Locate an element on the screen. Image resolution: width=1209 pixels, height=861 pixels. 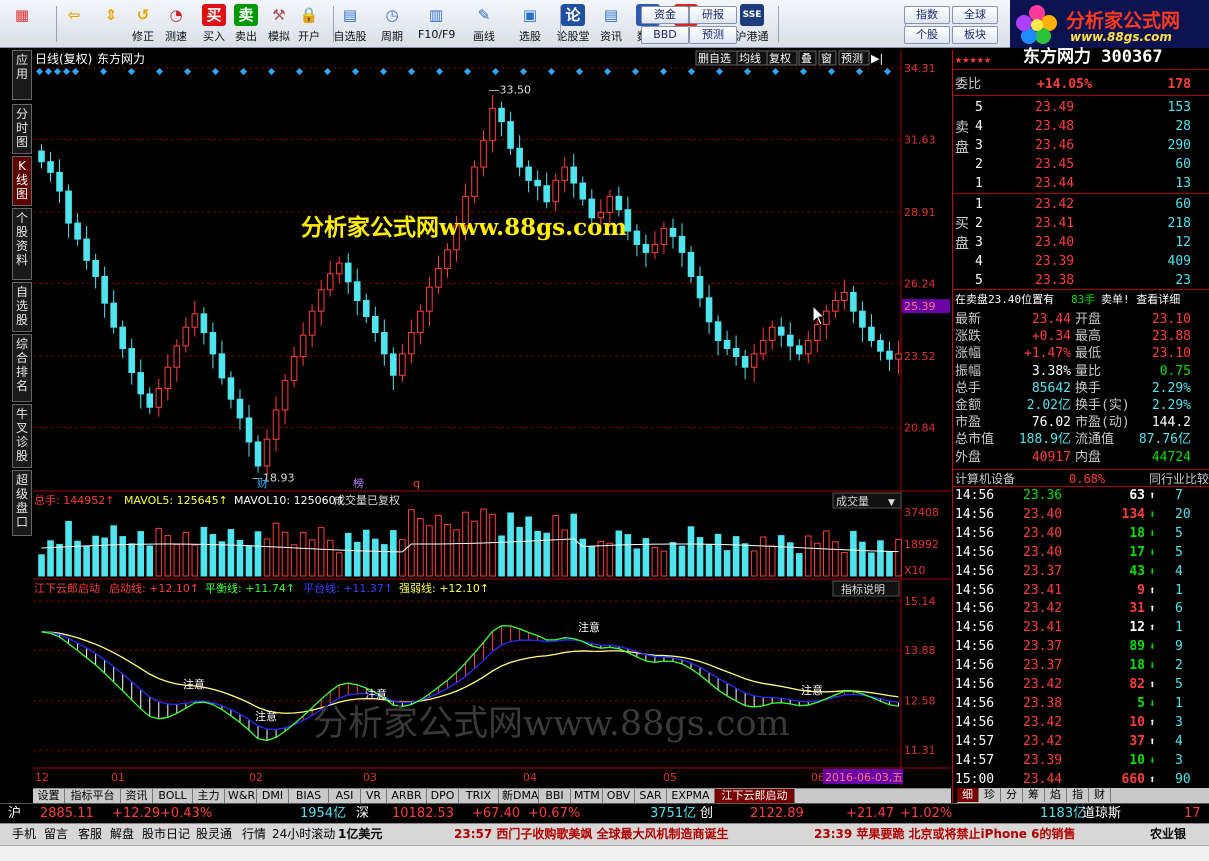
indicator-tab: 指标平台 is located at coordinates (93, 796).